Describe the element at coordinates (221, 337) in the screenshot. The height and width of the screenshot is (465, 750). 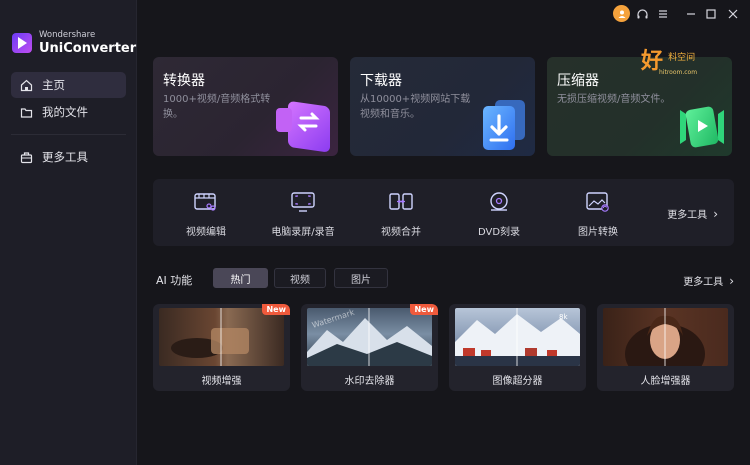
I see `video-enhance-thumbnail` at that location.